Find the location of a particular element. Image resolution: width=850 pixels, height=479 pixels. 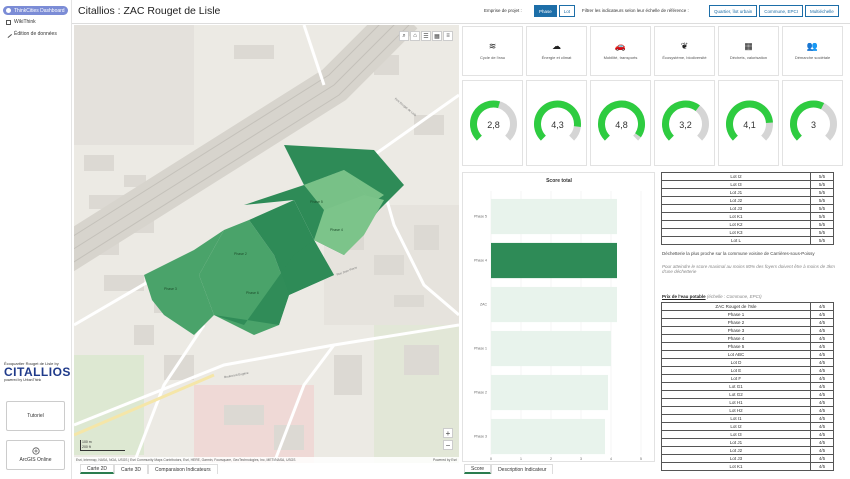

filter-option-commune: Commune, EPCI is located at coordinates (781, 11).